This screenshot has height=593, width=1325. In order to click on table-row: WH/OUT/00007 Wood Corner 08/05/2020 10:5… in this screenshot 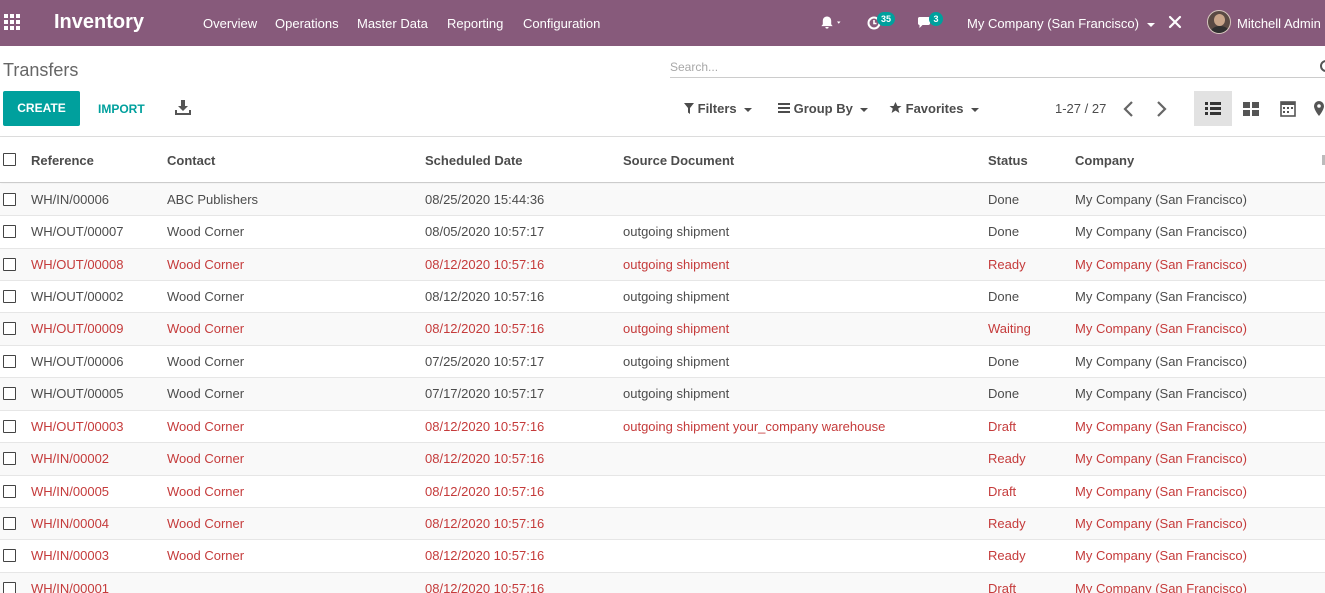, I will do `click(662, 232)`.